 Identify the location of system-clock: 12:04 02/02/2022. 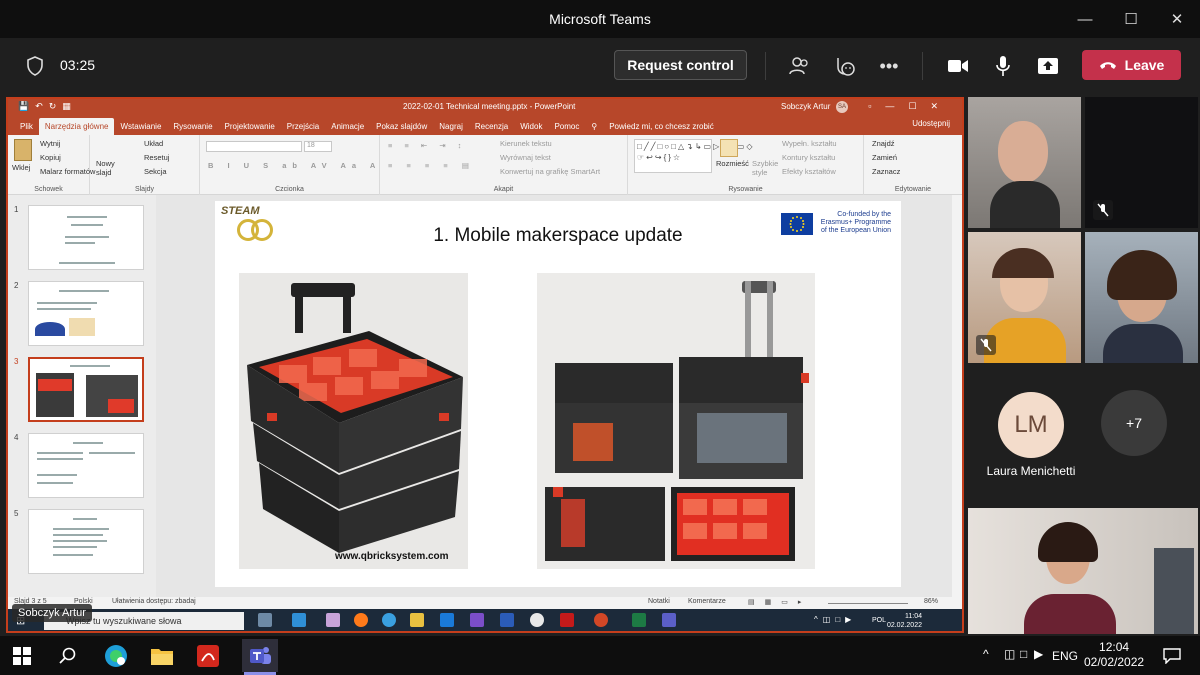
(1114, 655).